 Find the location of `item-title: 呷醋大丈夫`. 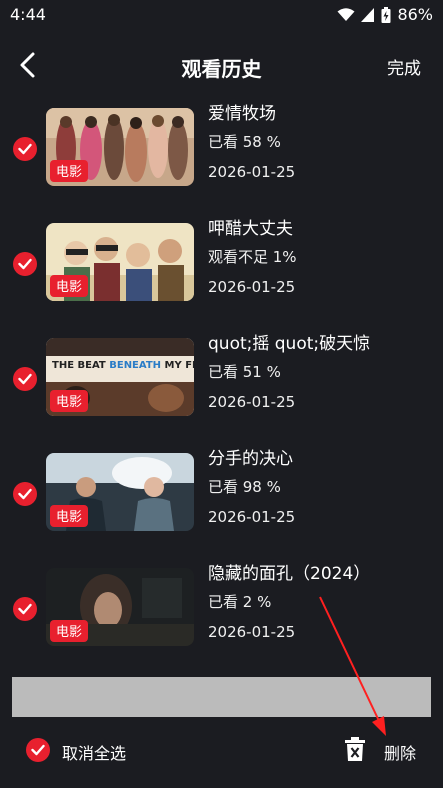

item-title: 呷醋大丈夫 is located at coordinates (250, 229).